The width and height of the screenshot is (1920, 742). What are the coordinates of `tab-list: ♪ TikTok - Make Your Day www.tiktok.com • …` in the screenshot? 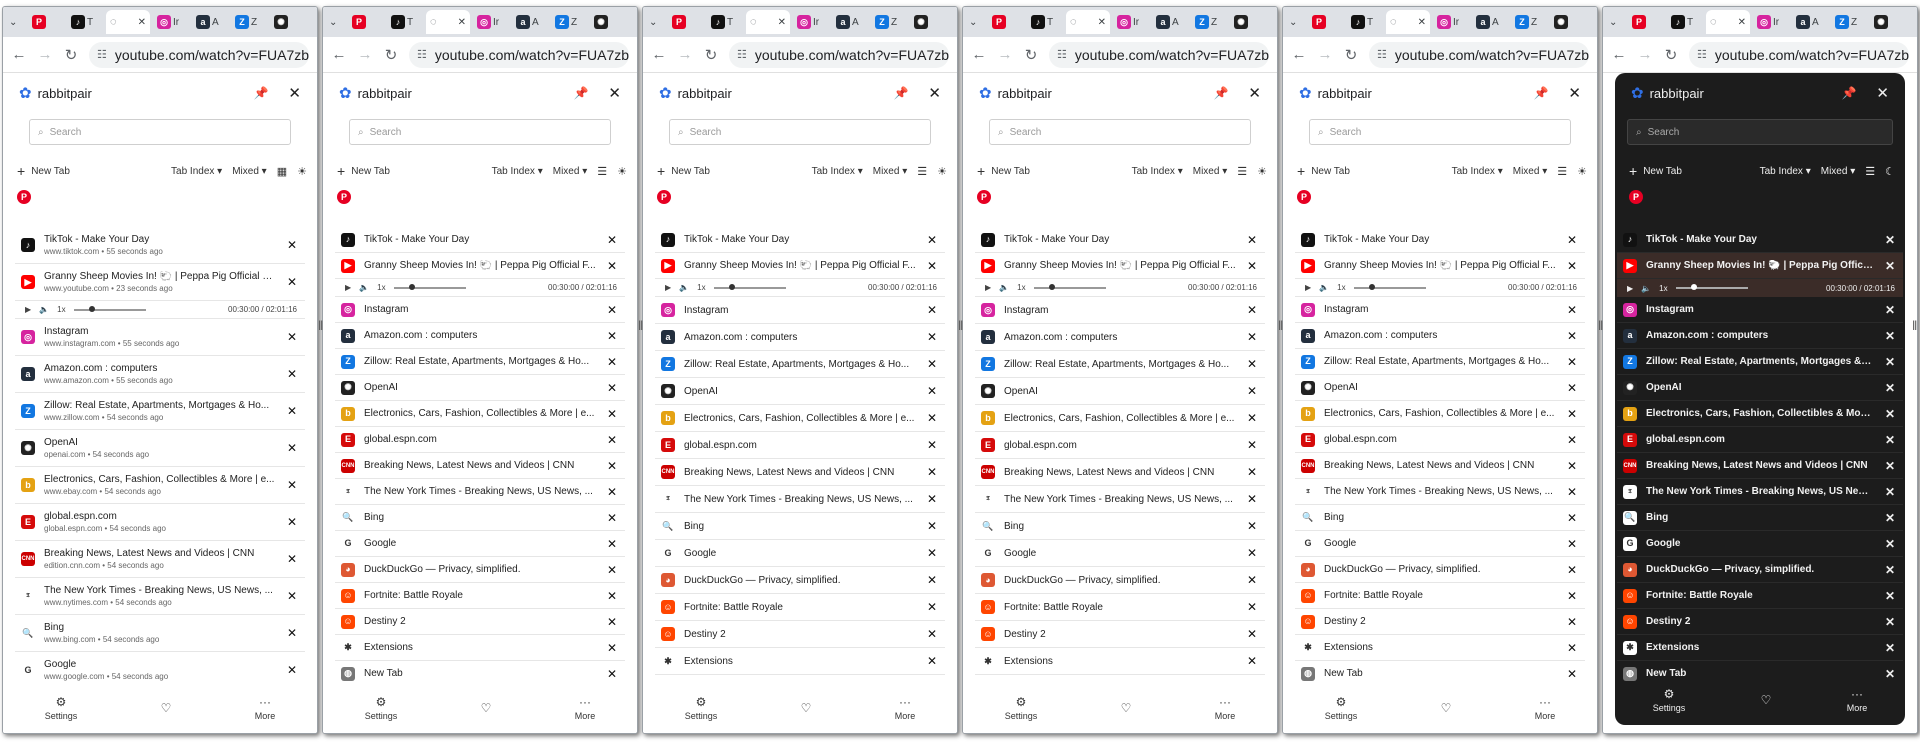 It's located at (160, 454).